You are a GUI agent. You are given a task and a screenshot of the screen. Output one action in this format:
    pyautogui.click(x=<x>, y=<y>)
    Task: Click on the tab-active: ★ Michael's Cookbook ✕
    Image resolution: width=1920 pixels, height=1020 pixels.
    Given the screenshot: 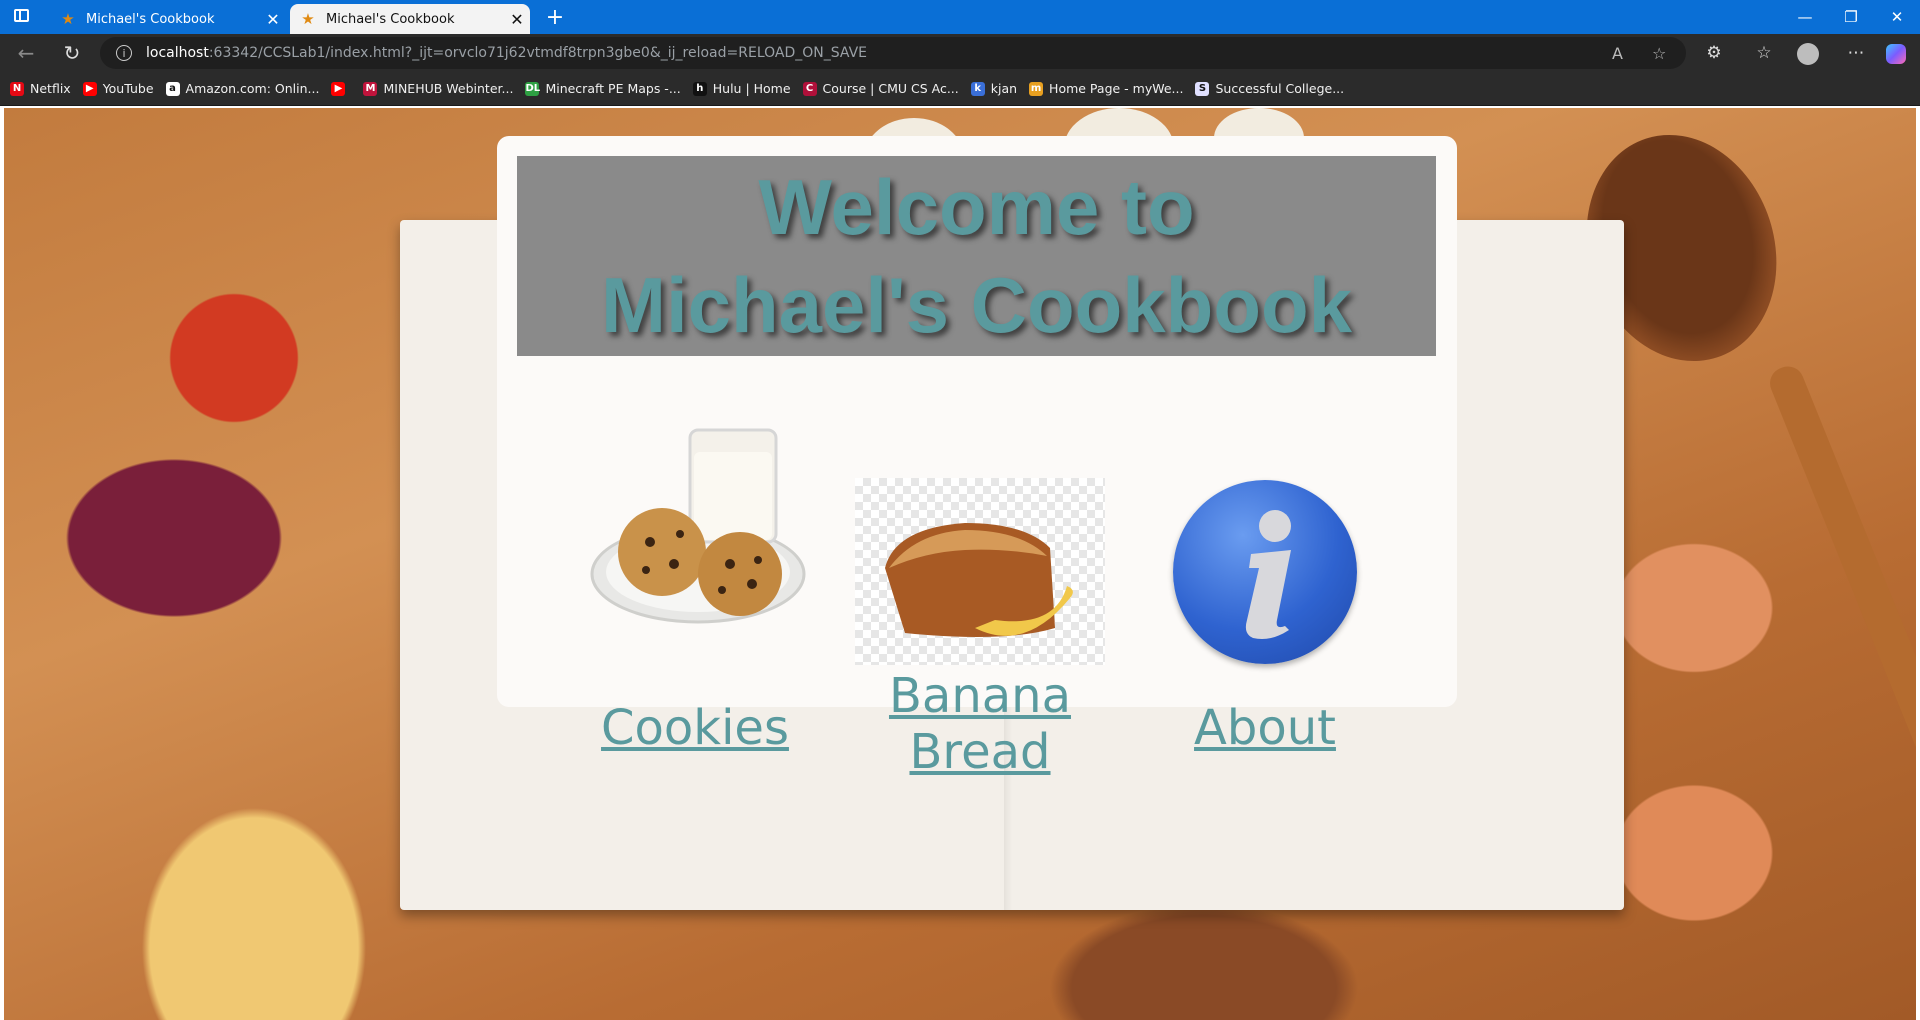 What is the action you would take?
    pyautogui.click(x=410, y=19)
    